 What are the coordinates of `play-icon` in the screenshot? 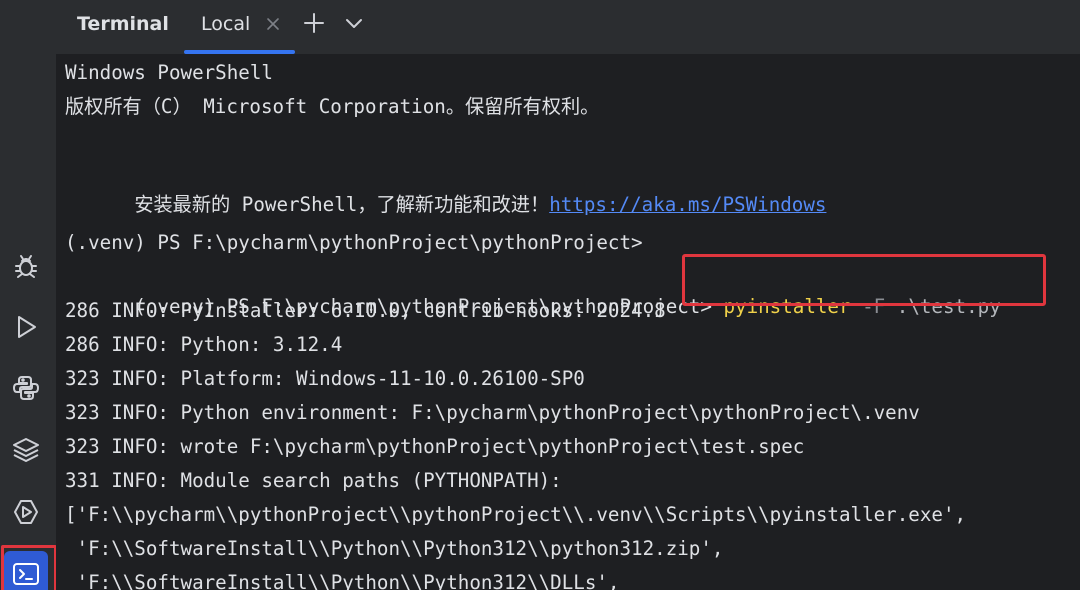 It's located at (26, 327).